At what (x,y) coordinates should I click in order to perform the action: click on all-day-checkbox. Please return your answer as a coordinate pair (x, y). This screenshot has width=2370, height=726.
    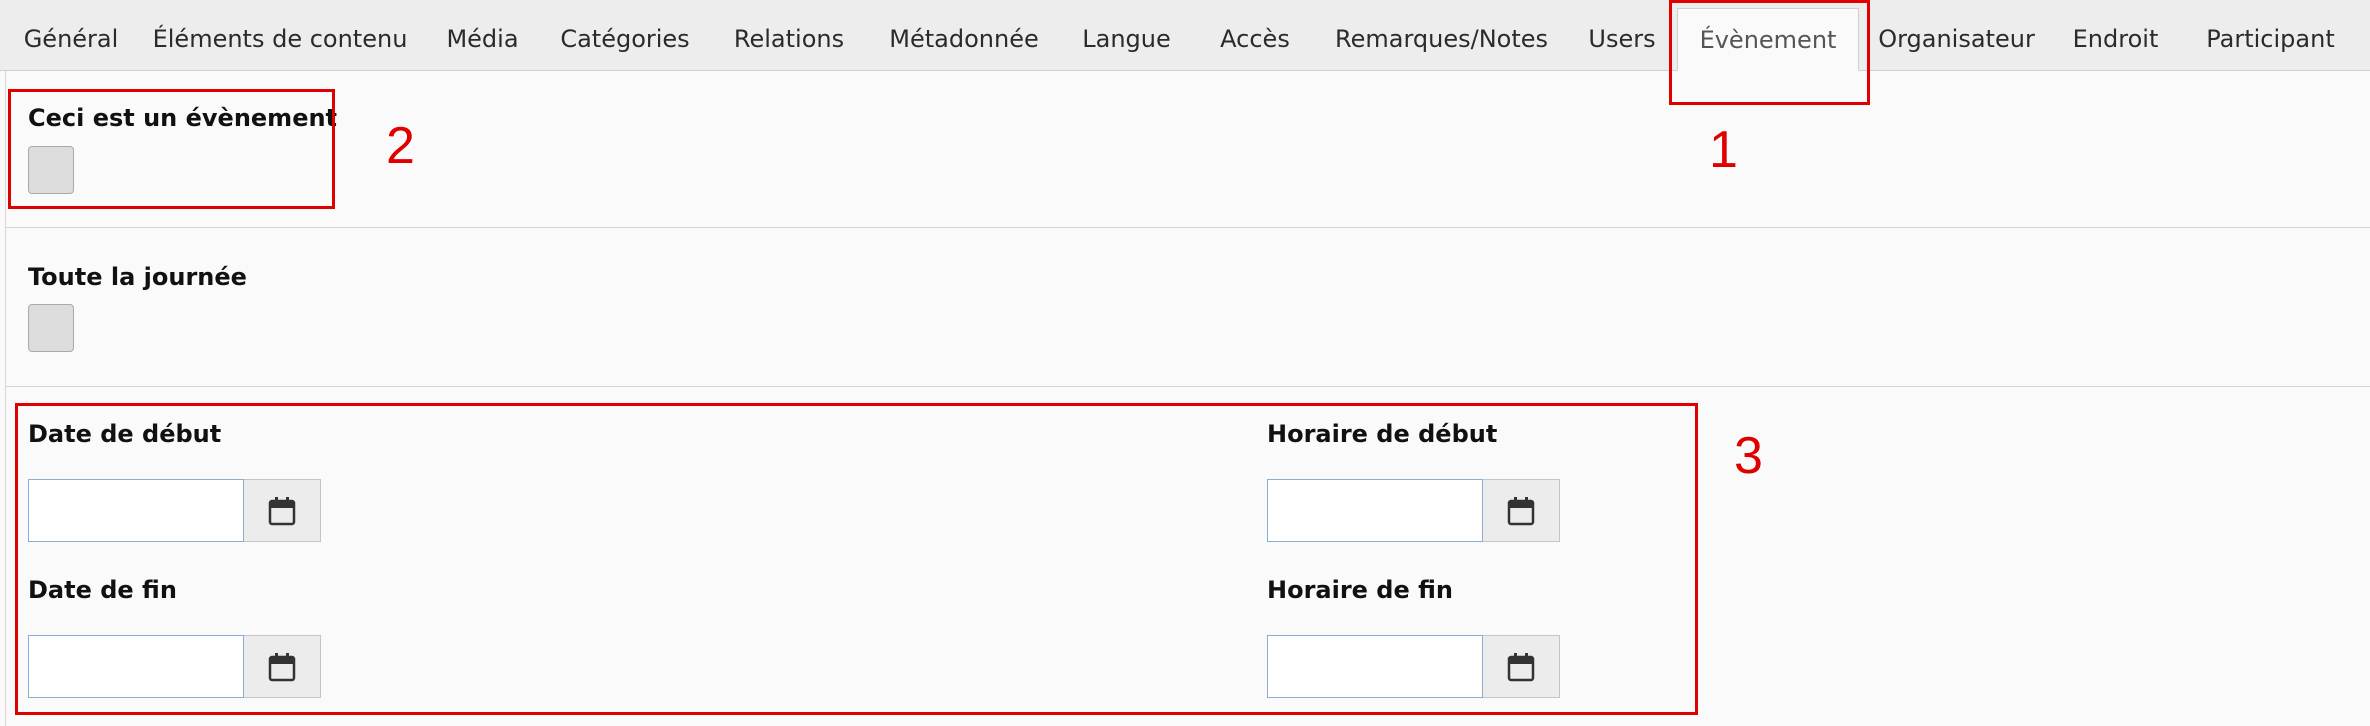
    Looking at the image, I should click on (51, 328).